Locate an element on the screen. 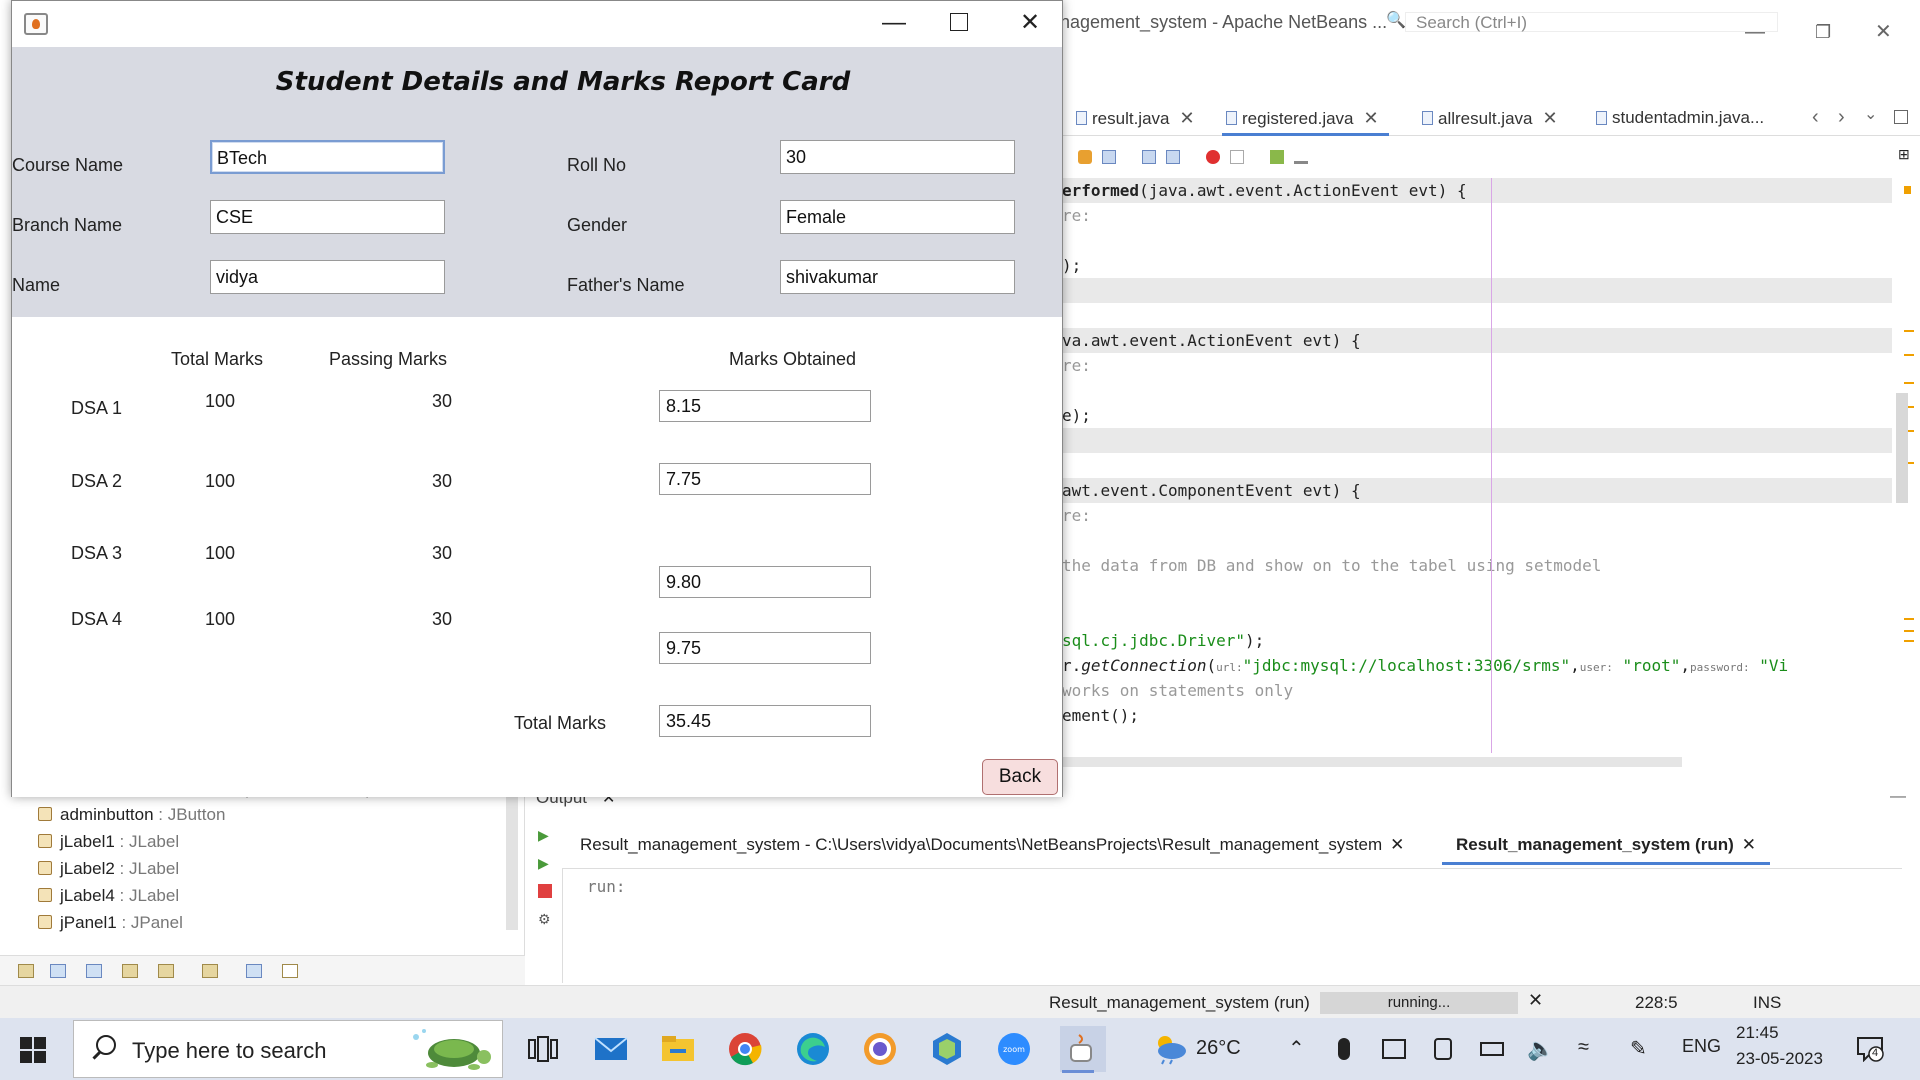 This screenshot has height=1080, width=1920. camera-icon is located at coordinates (1443, 1049).